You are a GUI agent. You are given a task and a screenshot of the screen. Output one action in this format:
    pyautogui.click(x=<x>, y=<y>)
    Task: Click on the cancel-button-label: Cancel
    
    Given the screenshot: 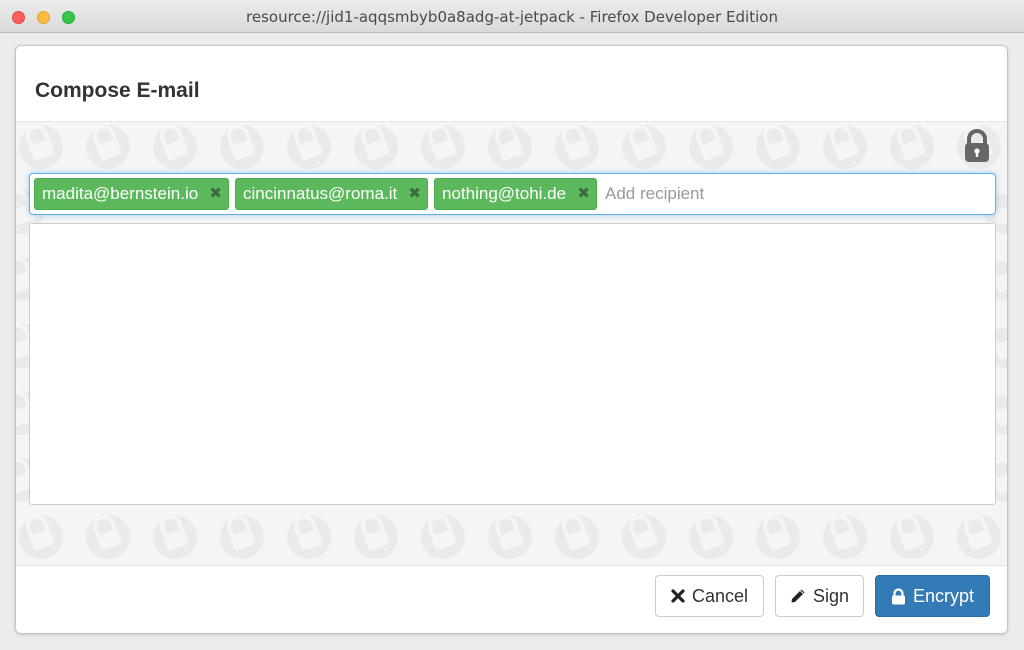 What is the action you would take?
    pyautogui.click(x=720, y=595)
    